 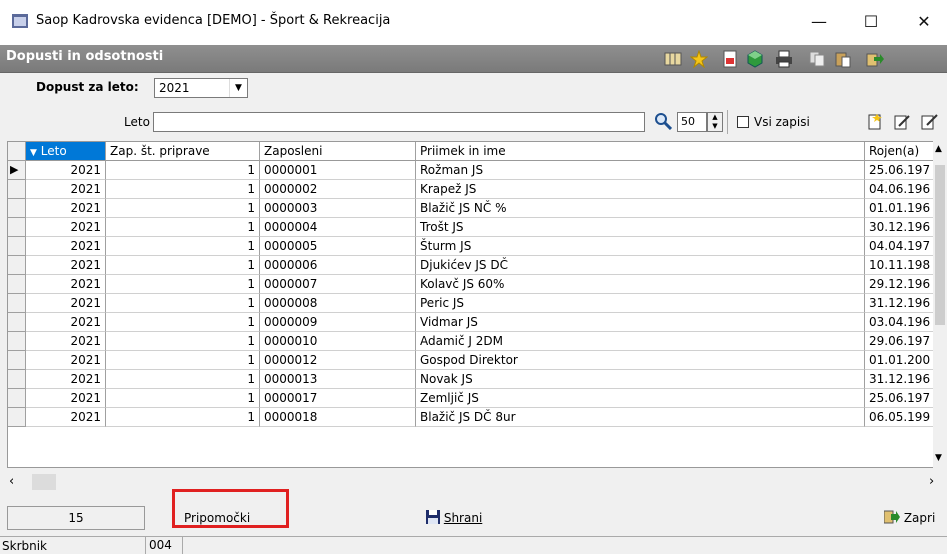 What do you see at coordinates (875, 122) in the screenshot?
I see `new-record-icon` at bounding box center [875, 122].